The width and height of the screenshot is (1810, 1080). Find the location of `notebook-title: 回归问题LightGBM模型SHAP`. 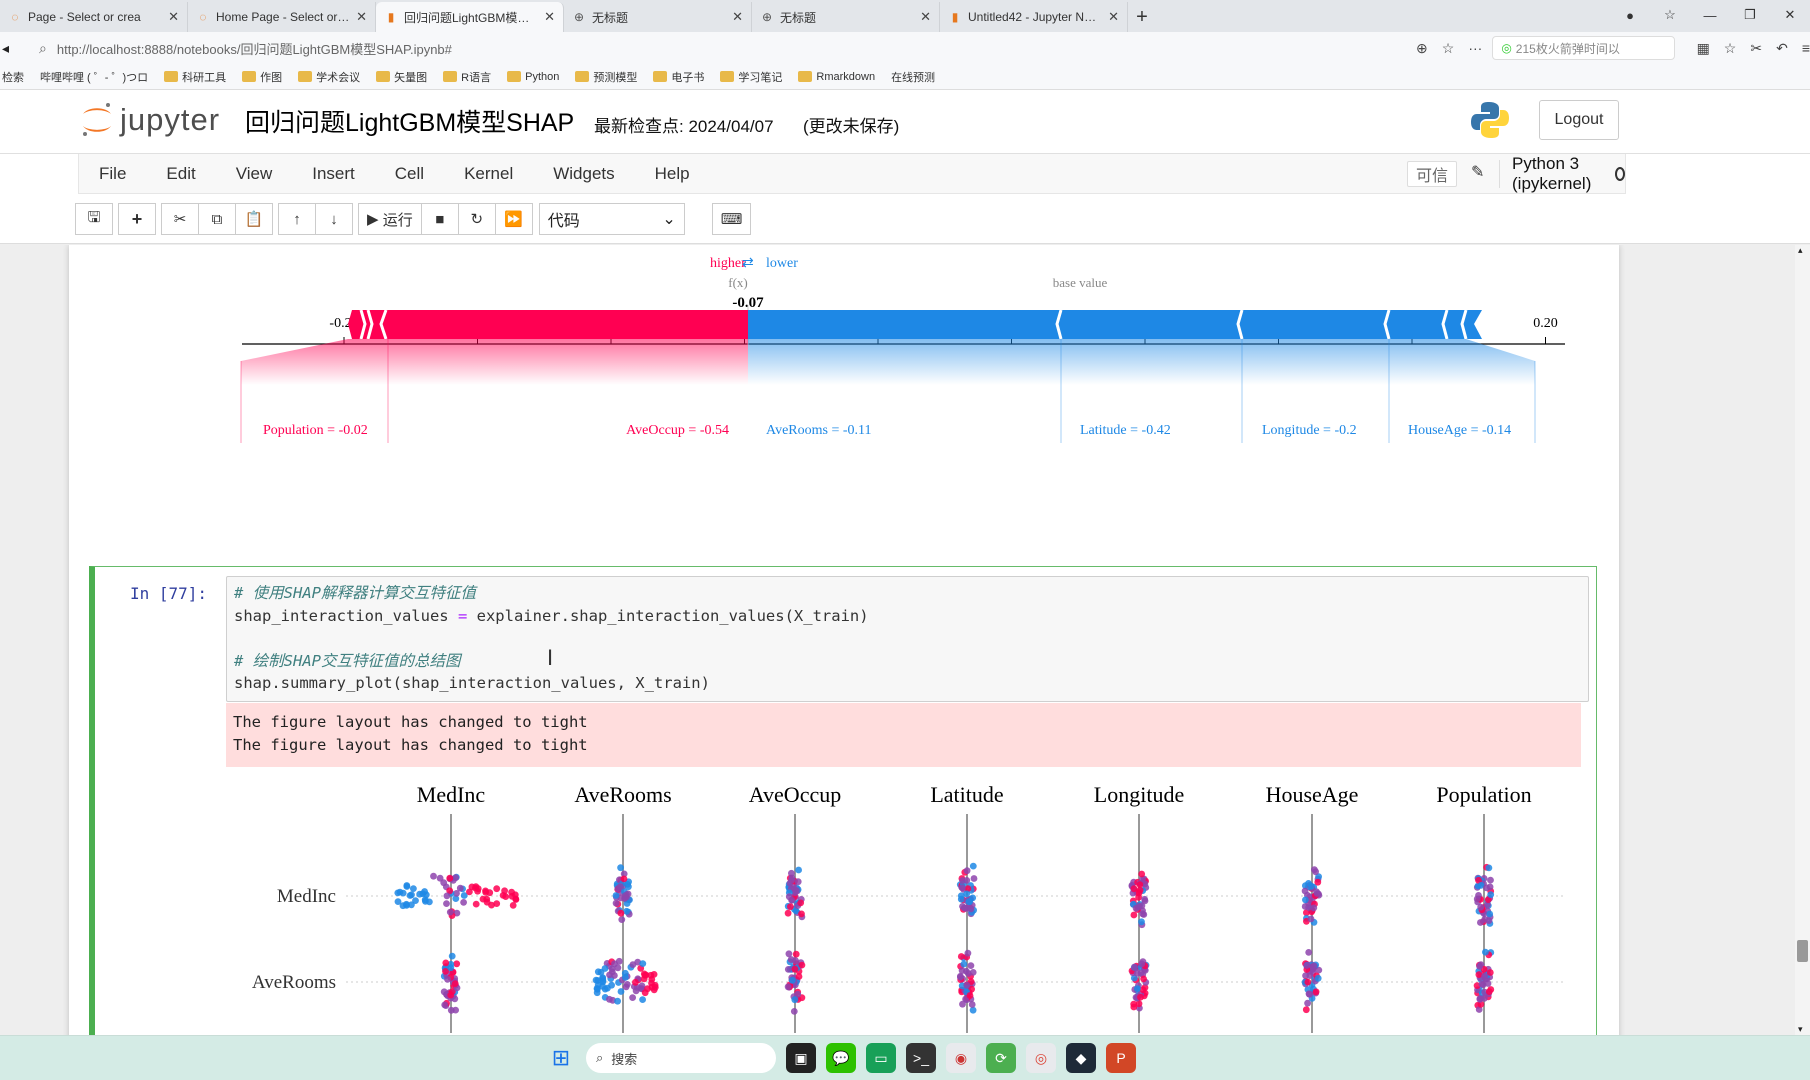

notebook-title: 回归问题LightGBM模型SHAP is located at coordinates (409, 121).